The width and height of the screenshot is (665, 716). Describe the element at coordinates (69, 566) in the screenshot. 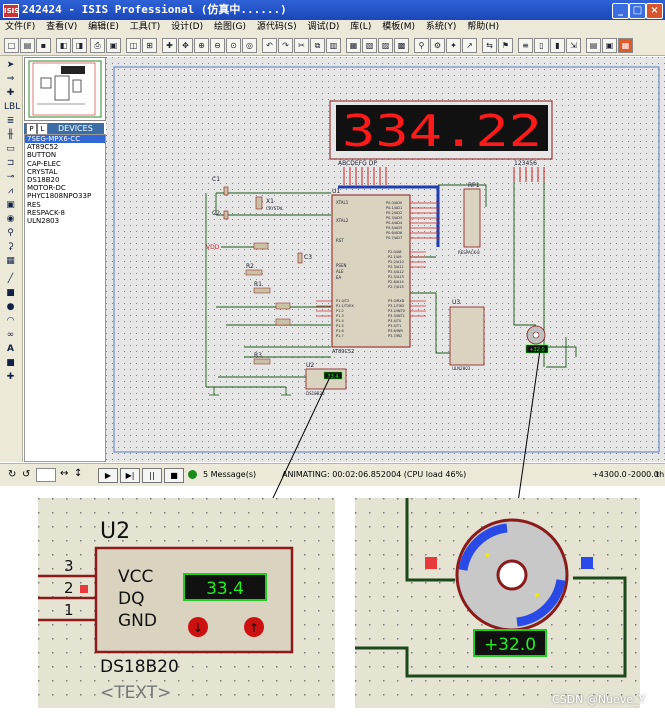

I see `pin-number-3: 3` at that location.